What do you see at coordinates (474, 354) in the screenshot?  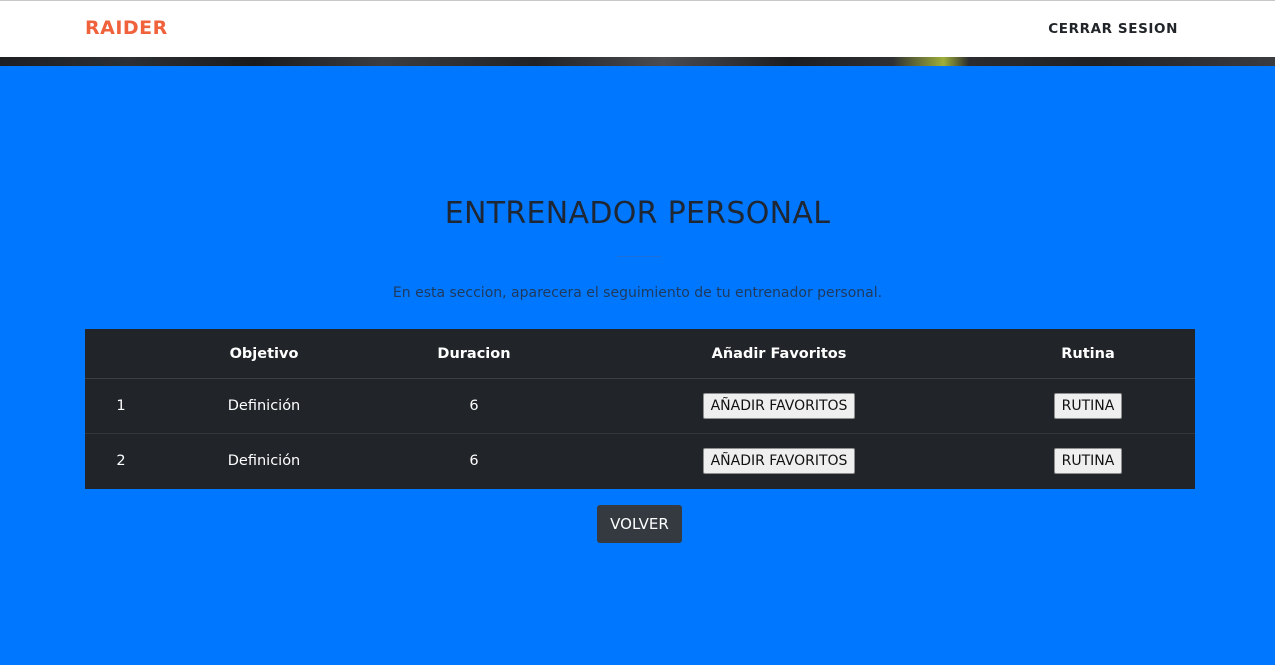 I see `header-duracion: Duracion` at bounding box center [474, 354].